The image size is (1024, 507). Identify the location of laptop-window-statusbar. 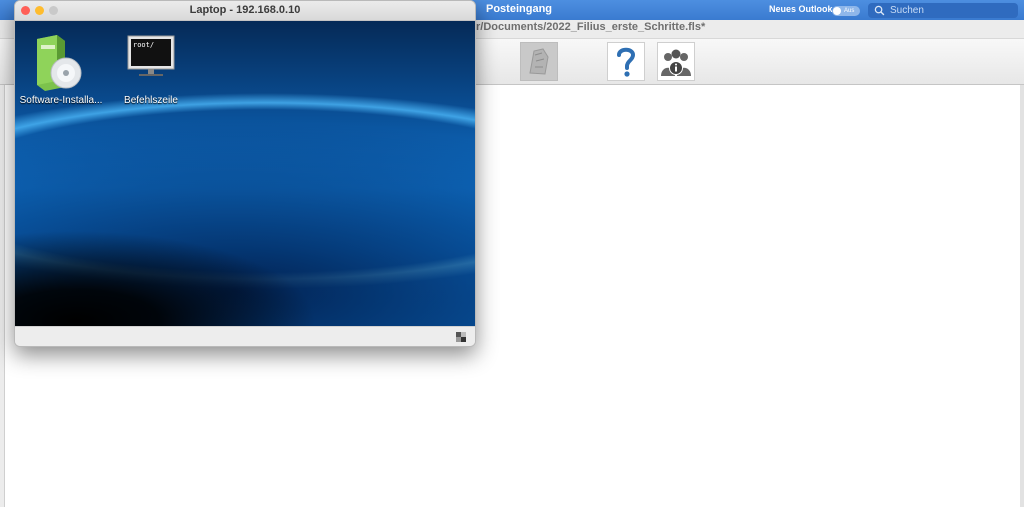
(245, 336).